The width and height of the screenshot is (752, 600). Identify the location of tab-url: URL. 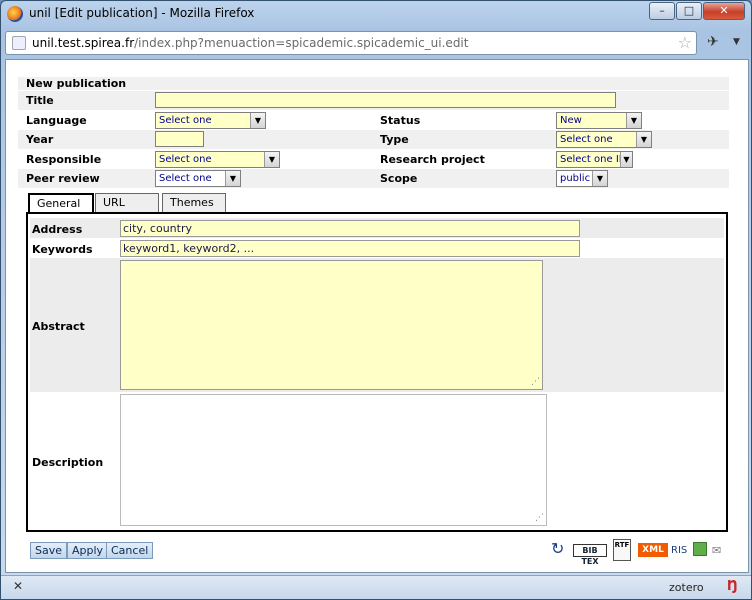
(127, 203).